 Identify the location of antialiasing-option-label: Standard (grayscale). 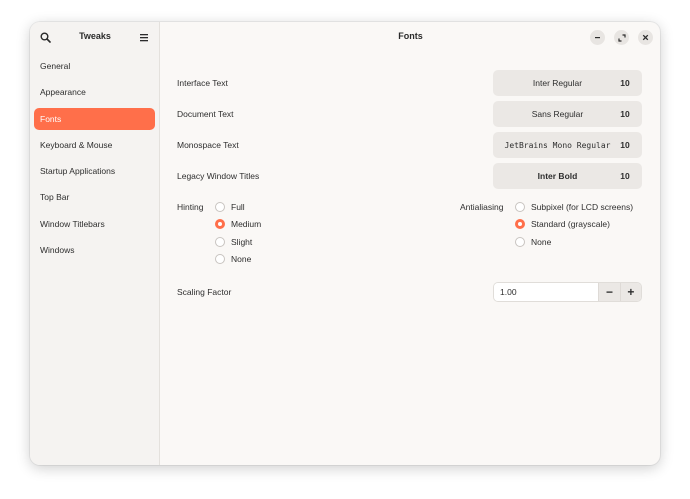
(570, 224).